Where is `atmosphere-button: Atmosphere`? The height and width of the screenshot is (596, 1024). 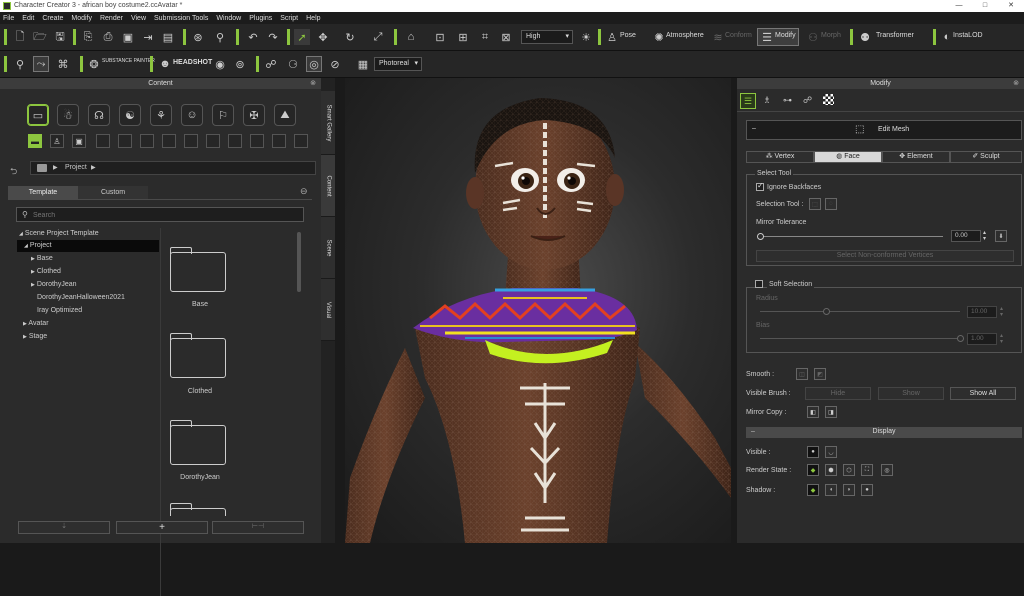
atmosphere-button: Atmosphere is located at coordinates (685, 35).